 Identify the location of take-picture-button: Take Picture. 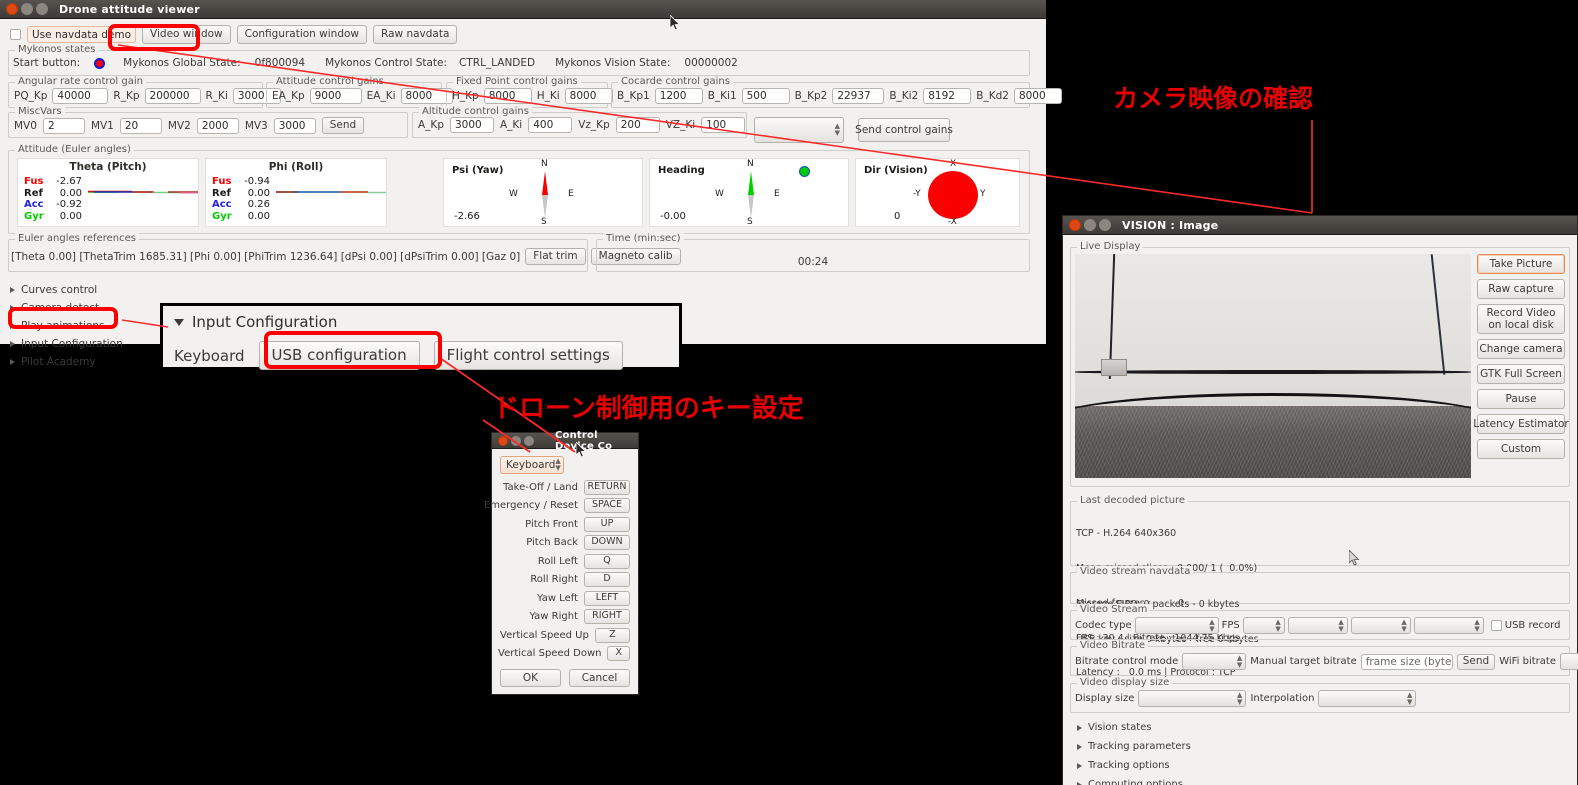
(1521, 264).